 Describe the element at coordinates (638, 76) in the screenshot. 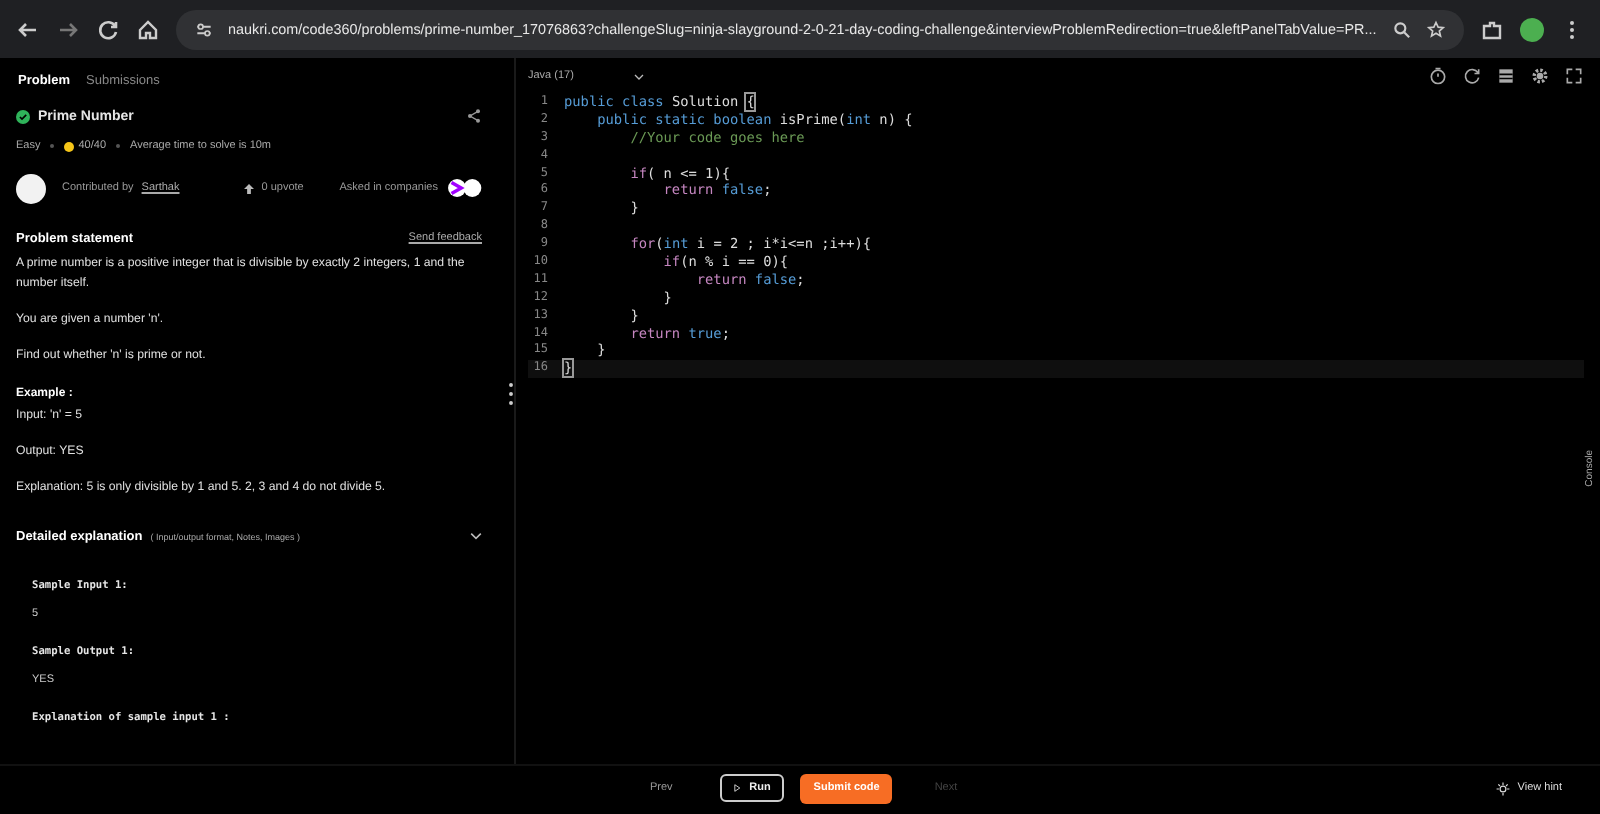

I see `chevron-down-icon` at that location.